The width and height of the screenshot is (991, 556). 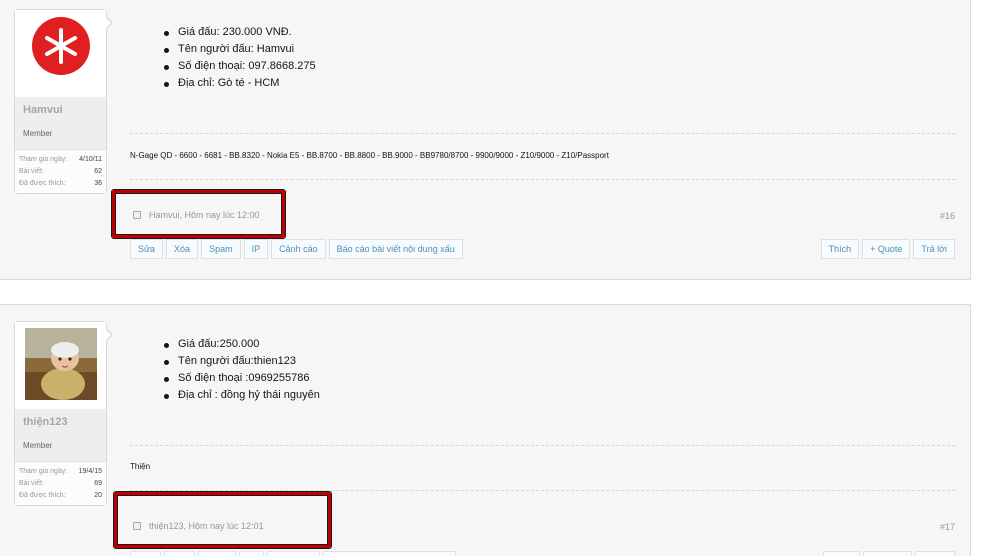 I want to click on stat-value: 20, so click(x=98, y=495).